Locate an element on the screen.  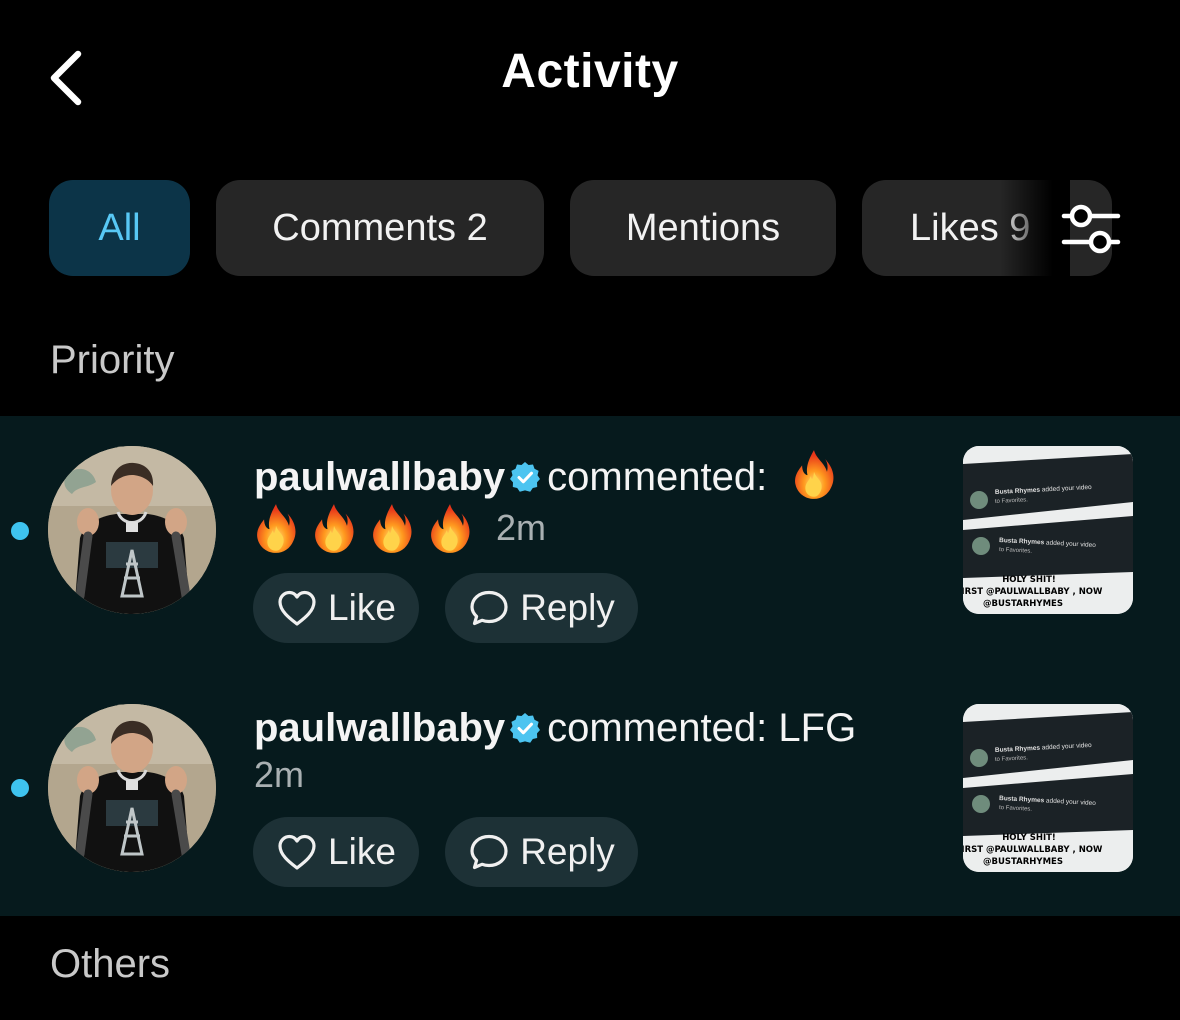
filter-tabs: All Comments 2 Mentions Likes 9 is located at coordinates (590, 229).